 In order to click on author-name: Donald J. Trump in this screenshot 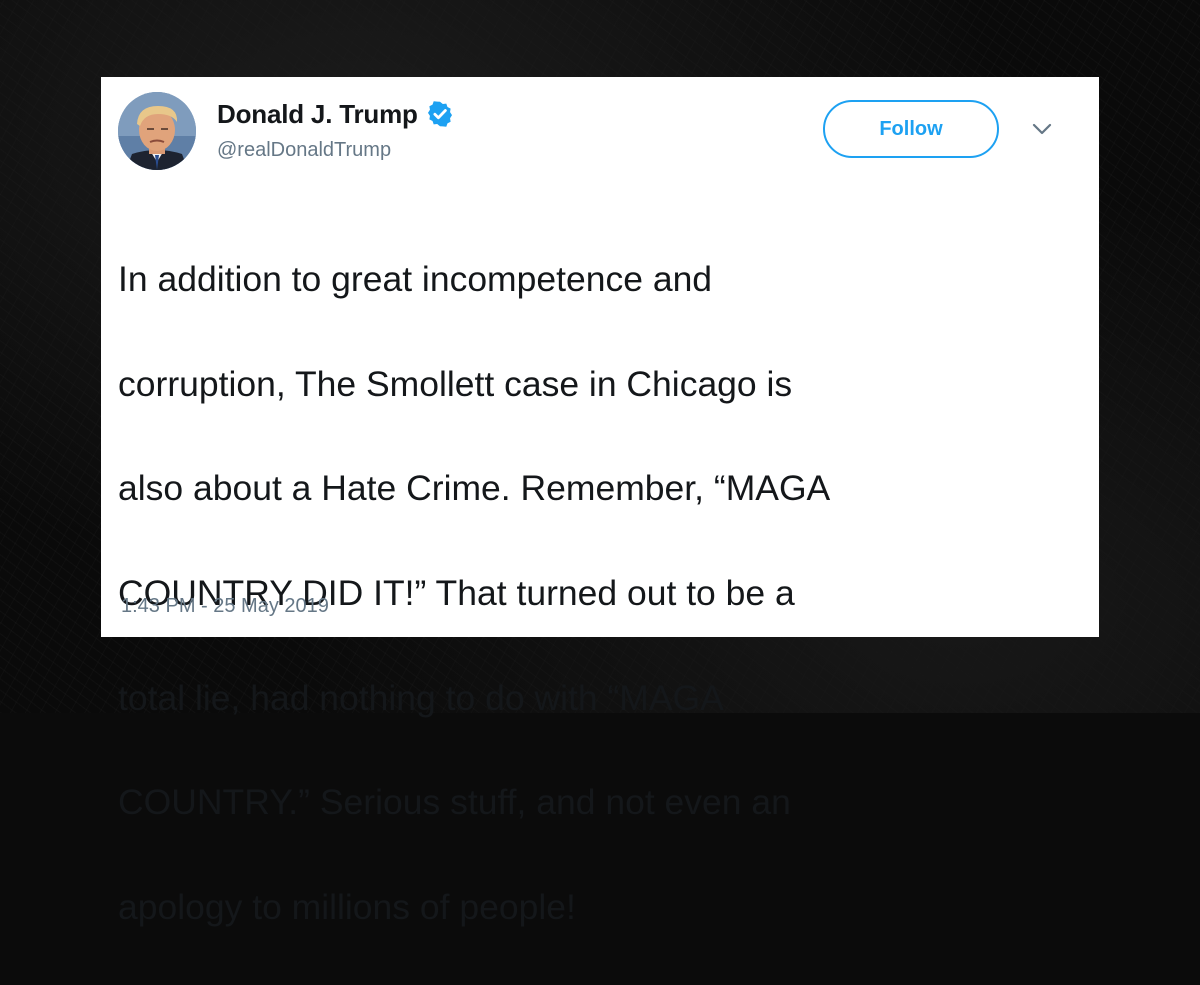, I will do `click(317, 114)`.